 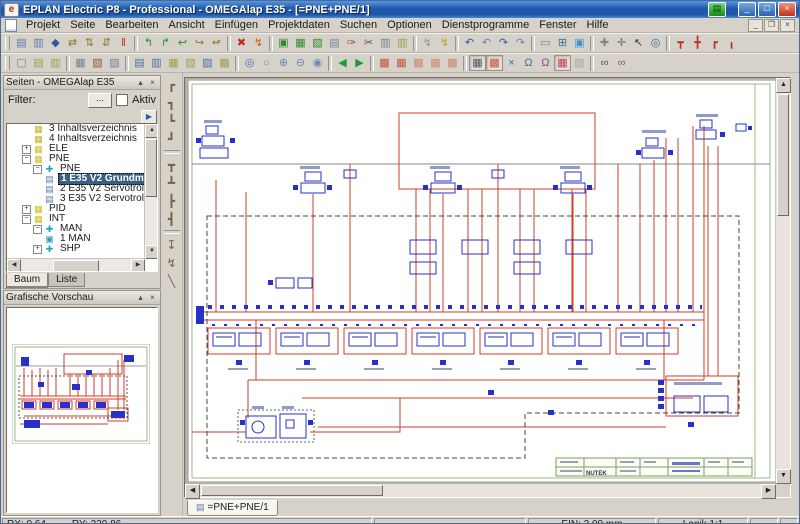 I want to click on device-action-c-icon: ▦, so click(x=173, y=63).